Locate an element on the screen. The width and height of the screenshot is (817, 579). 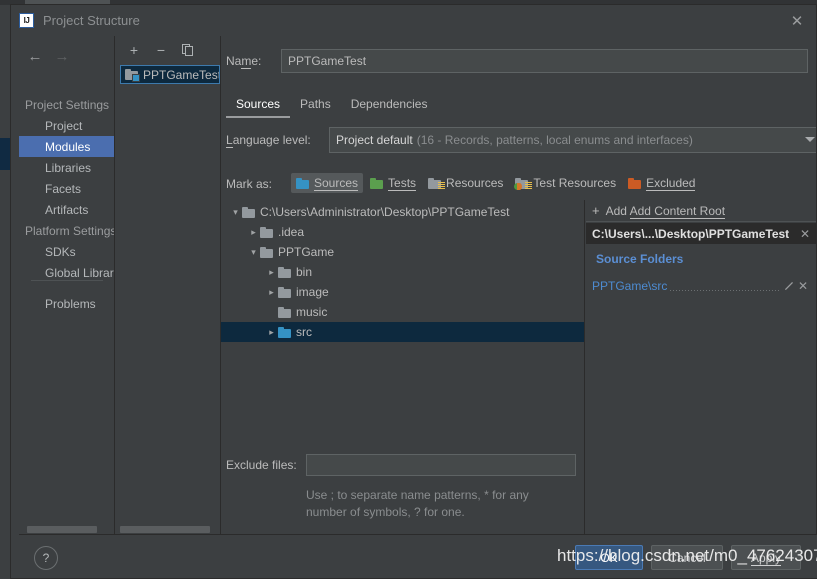
mark-as-excluded-label: Excluded is located at coordinates (671, 183).